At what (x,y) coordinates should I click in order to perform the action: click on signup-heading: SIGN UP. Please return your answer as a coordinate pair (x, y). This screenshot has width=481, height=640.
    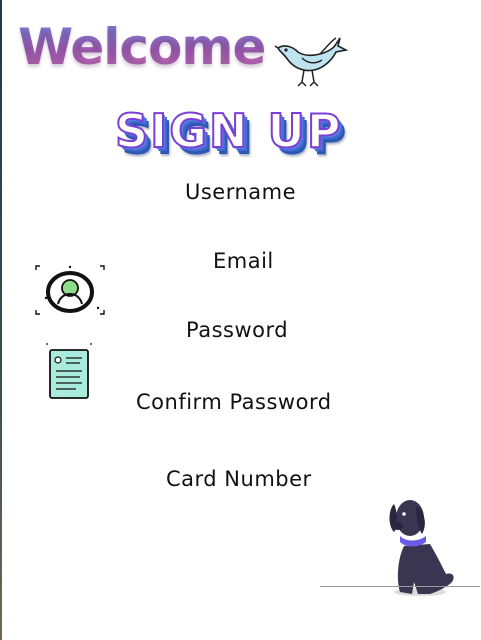
    Looking at the image, I should click on (228, 131).